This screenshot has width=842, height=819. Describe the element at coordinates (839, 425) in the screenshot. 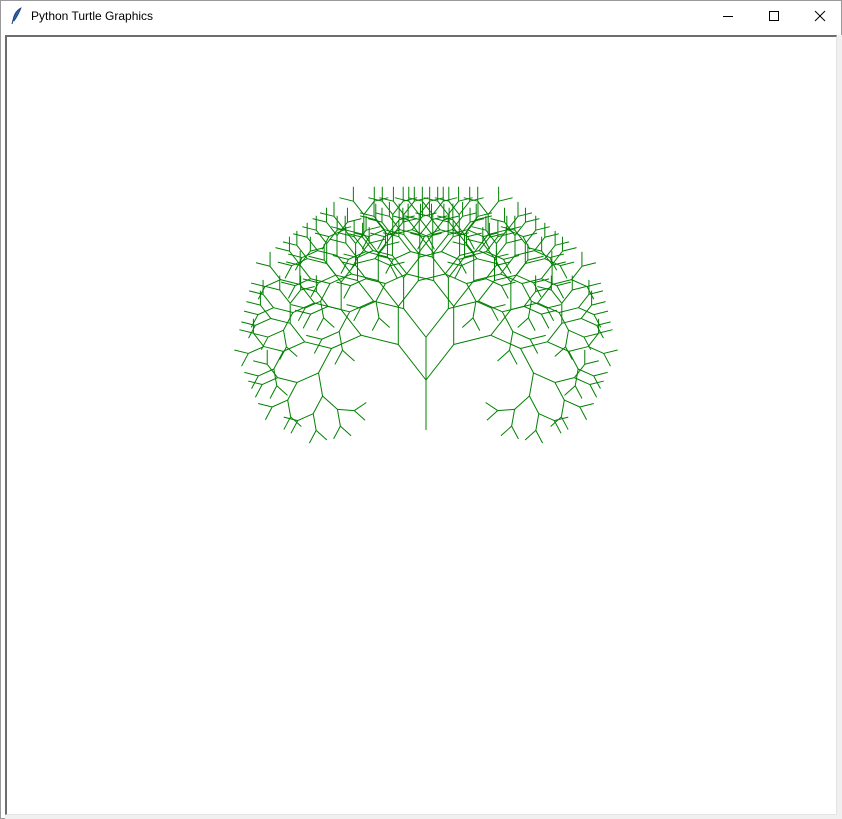

I see `vertical-scroll-edge` at that location.